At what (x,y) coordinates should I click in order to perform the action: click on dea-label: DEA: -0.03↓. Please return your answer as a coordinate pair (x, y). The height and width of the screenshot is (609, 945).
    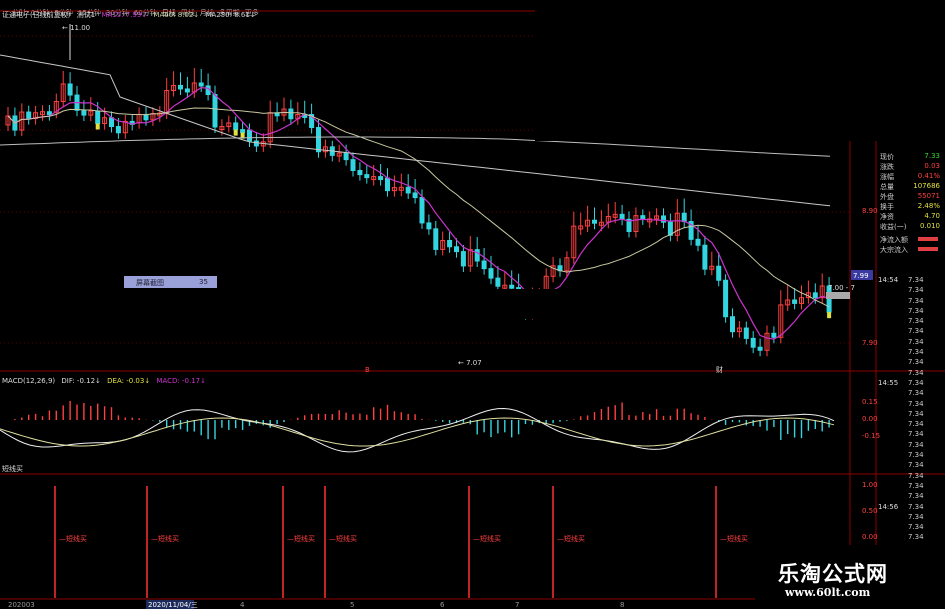
    Looking at the image, I should click on (129, 381).